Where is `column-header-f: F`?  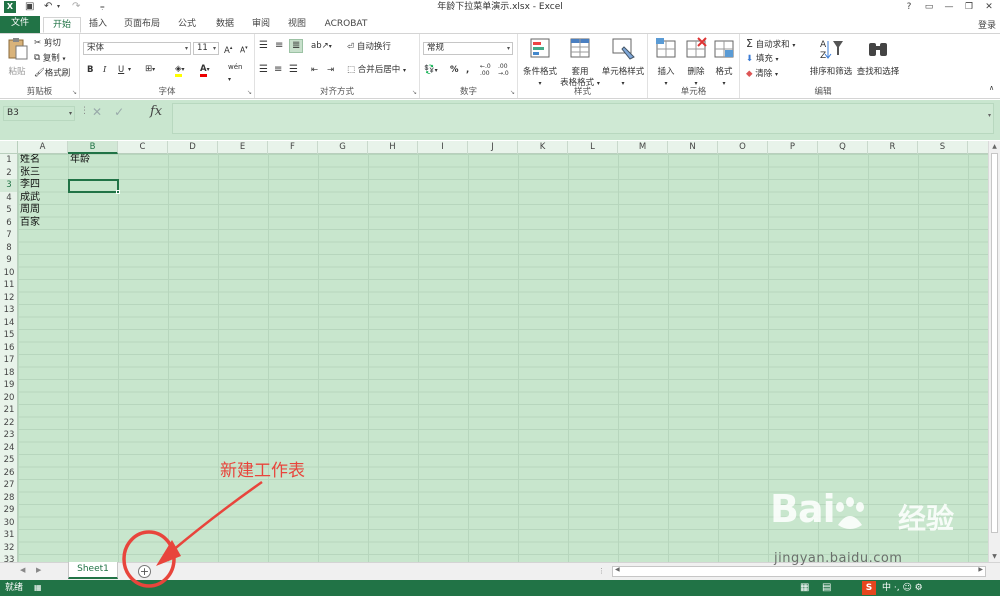 column-header-f: F is located at coordinates (293, 147).